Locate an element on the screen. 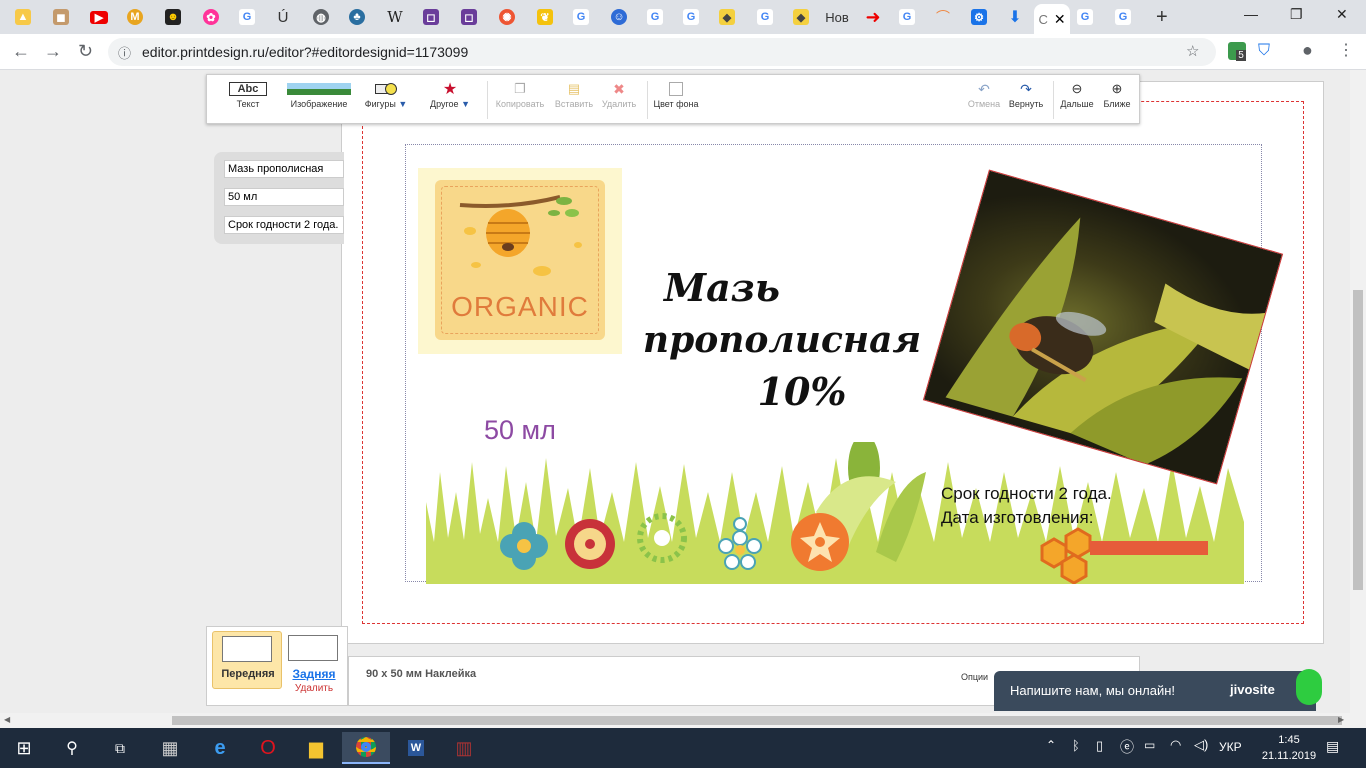 The width and height of the screenshot is (1366, 768). redo-tool: ↷ Вернуть is located at coordinates (1026, 94).